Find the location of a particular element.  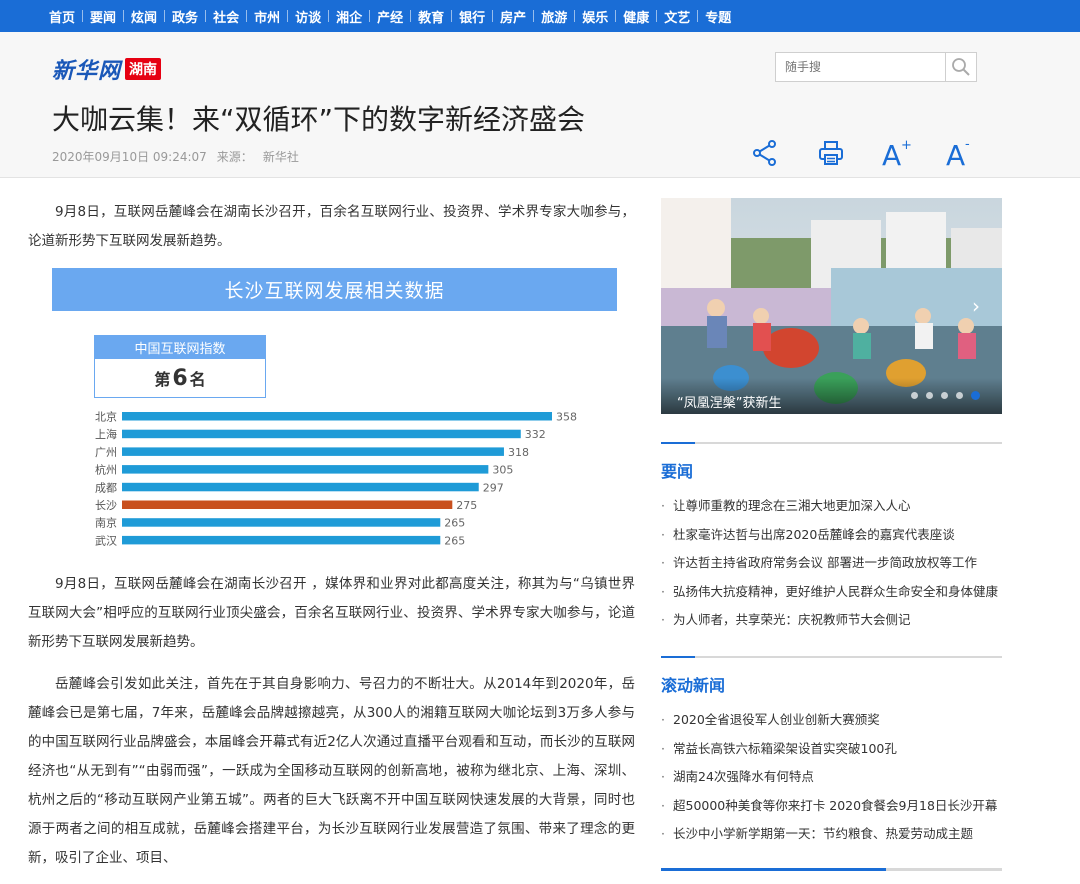

nav-link: 银行 is located at coordinates (472, 16).